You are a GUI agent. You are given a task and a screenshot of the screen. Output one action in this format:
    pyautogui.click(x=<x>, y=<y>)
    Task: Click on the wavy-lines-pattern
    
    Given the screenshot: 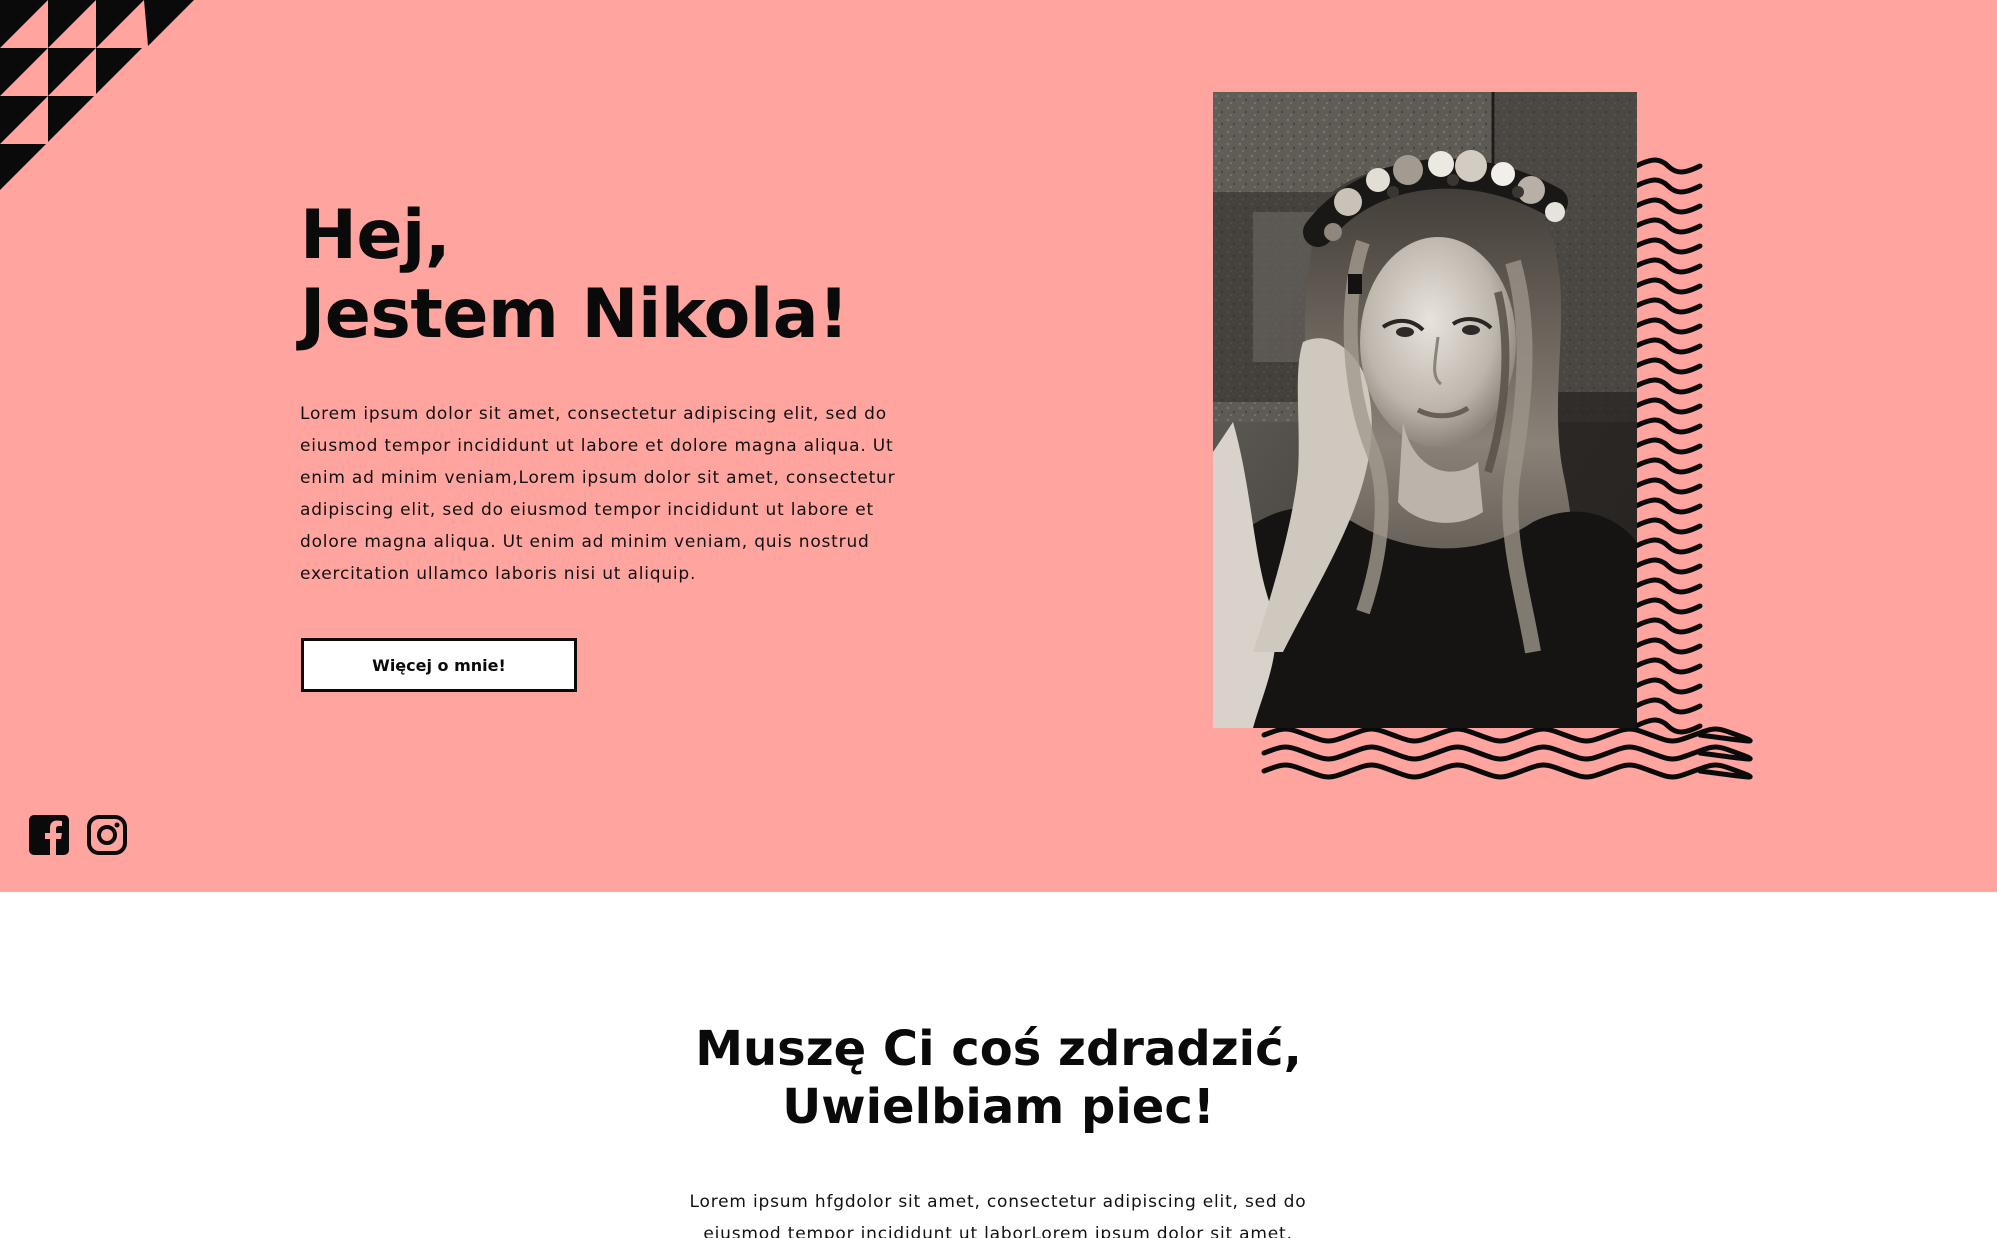 What is the action you would take?
    pyautogui.click(x=1507, y=468)
    